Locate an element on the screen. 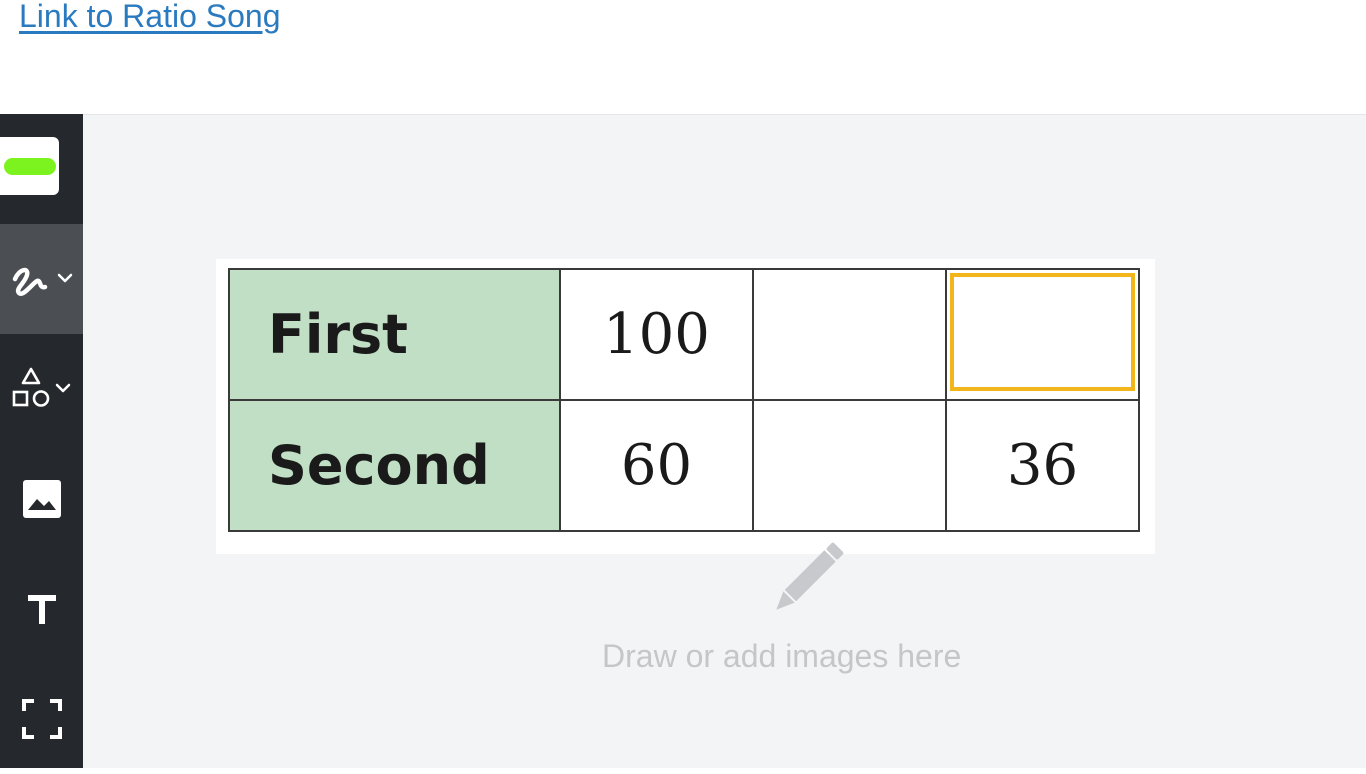 The width and height of the screenshot is (1366, 774). cell-highlight-box is located at coordinates (1042, 332).